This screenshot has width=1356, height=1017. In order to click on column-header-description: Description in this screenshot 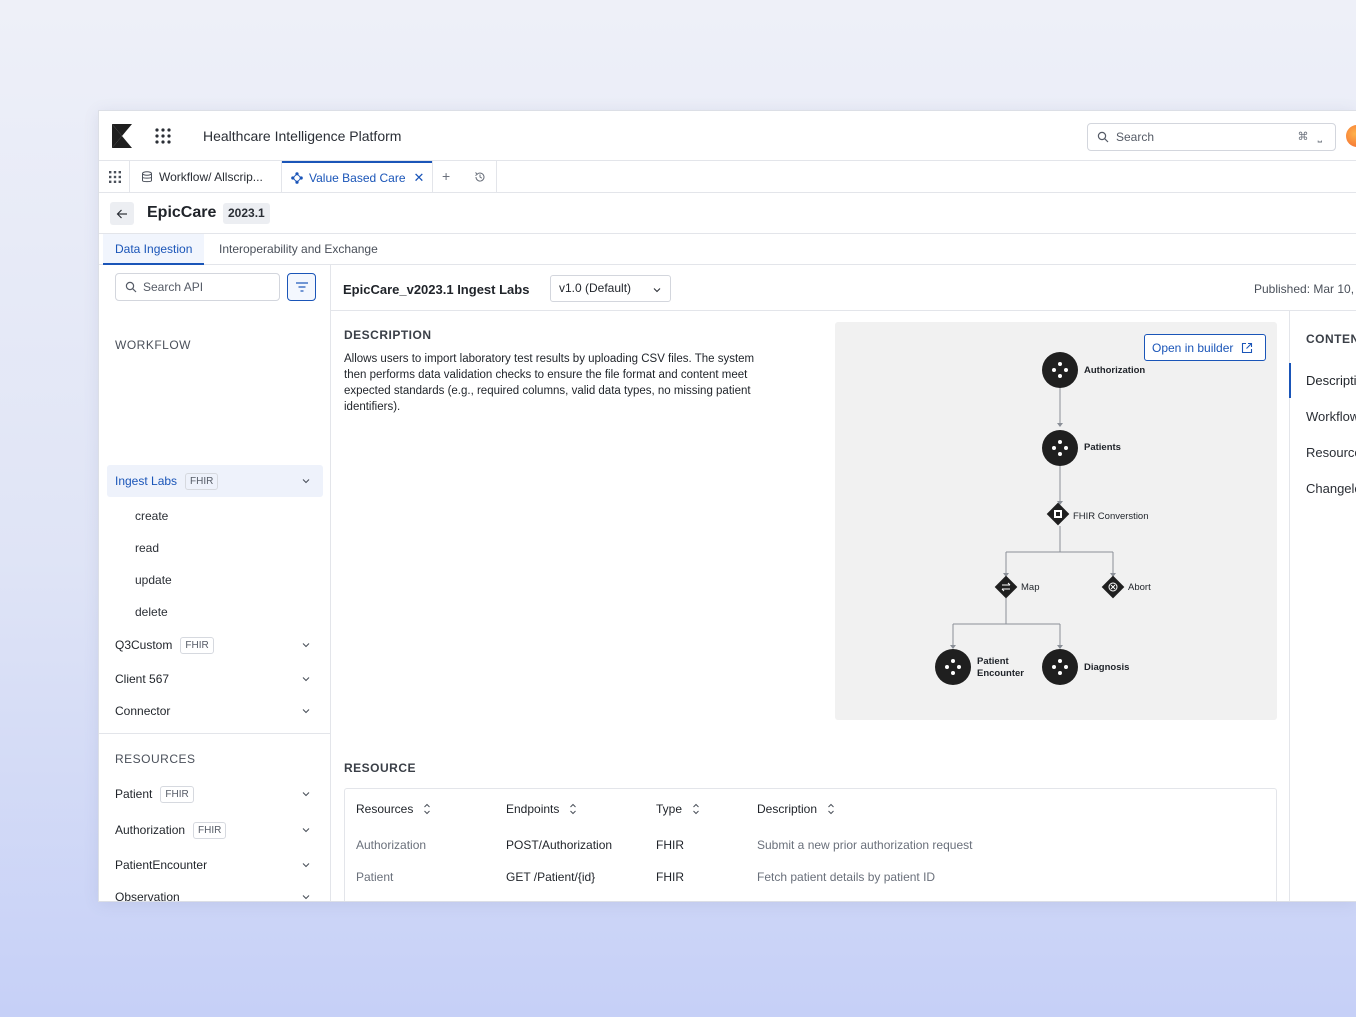, I will do `click(796, 809)`.